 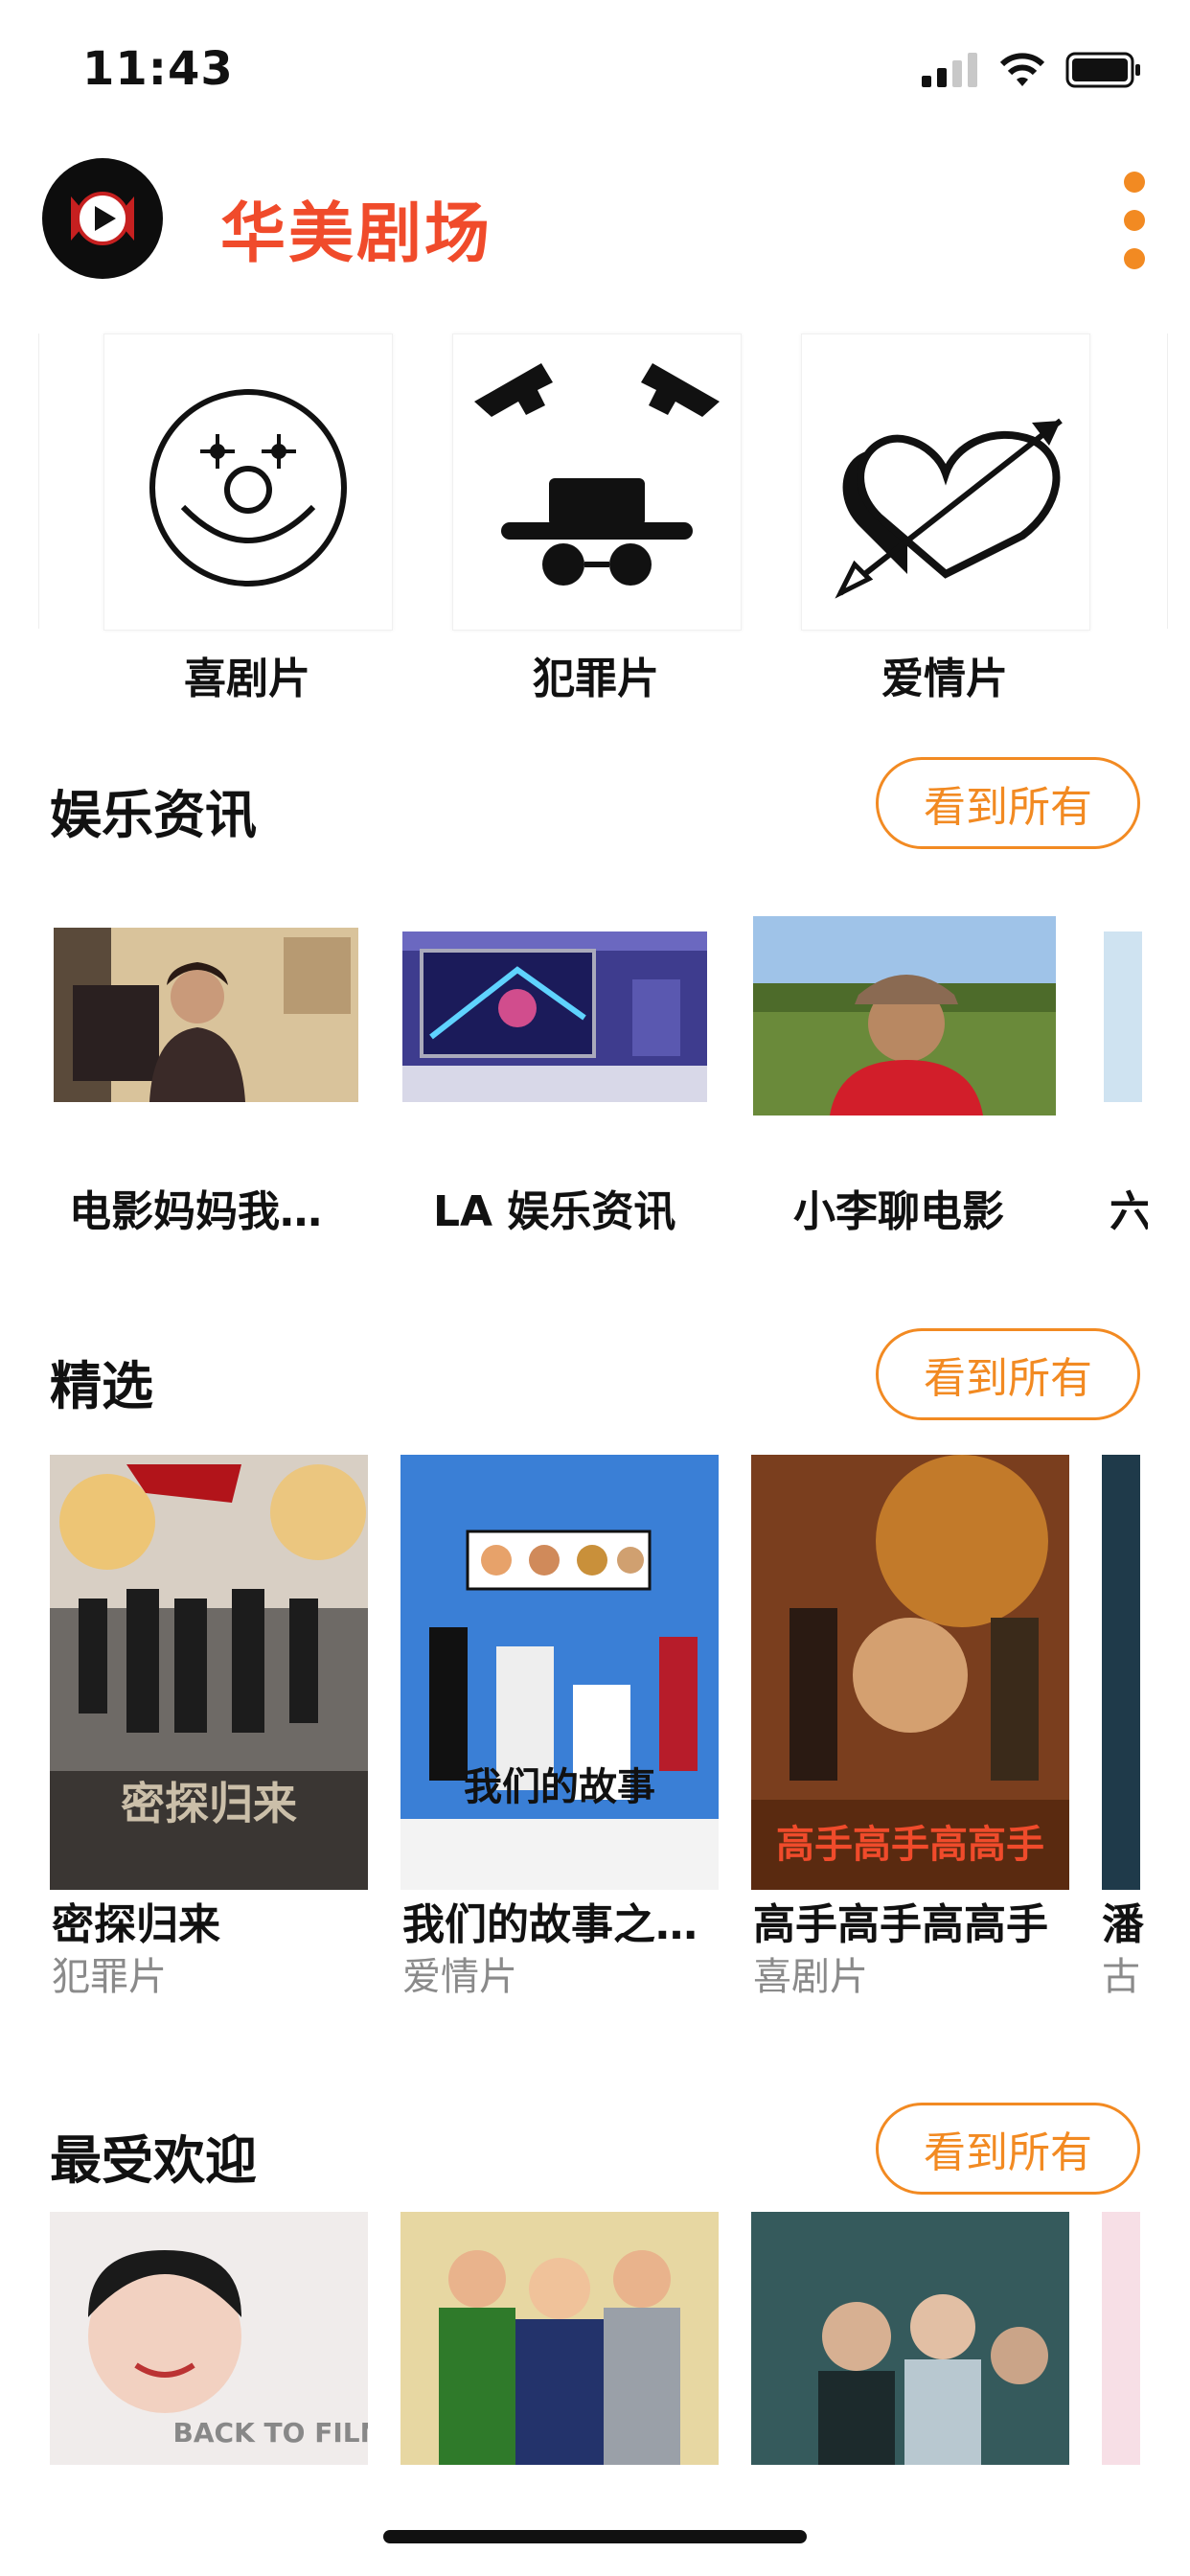 I want to click on poster-image-portrait: BACK TO FILM, so click(x=209, y=2338).